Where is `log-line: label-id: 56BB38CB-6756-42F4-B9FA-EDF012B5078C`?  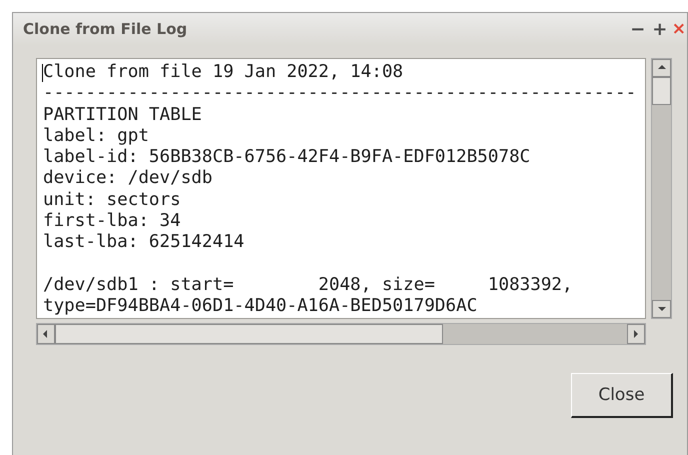 log-line: label-id: 56BB38CB-6756-42F4-B9FA-EDF012B5078C is located at coordinates (286, 157).